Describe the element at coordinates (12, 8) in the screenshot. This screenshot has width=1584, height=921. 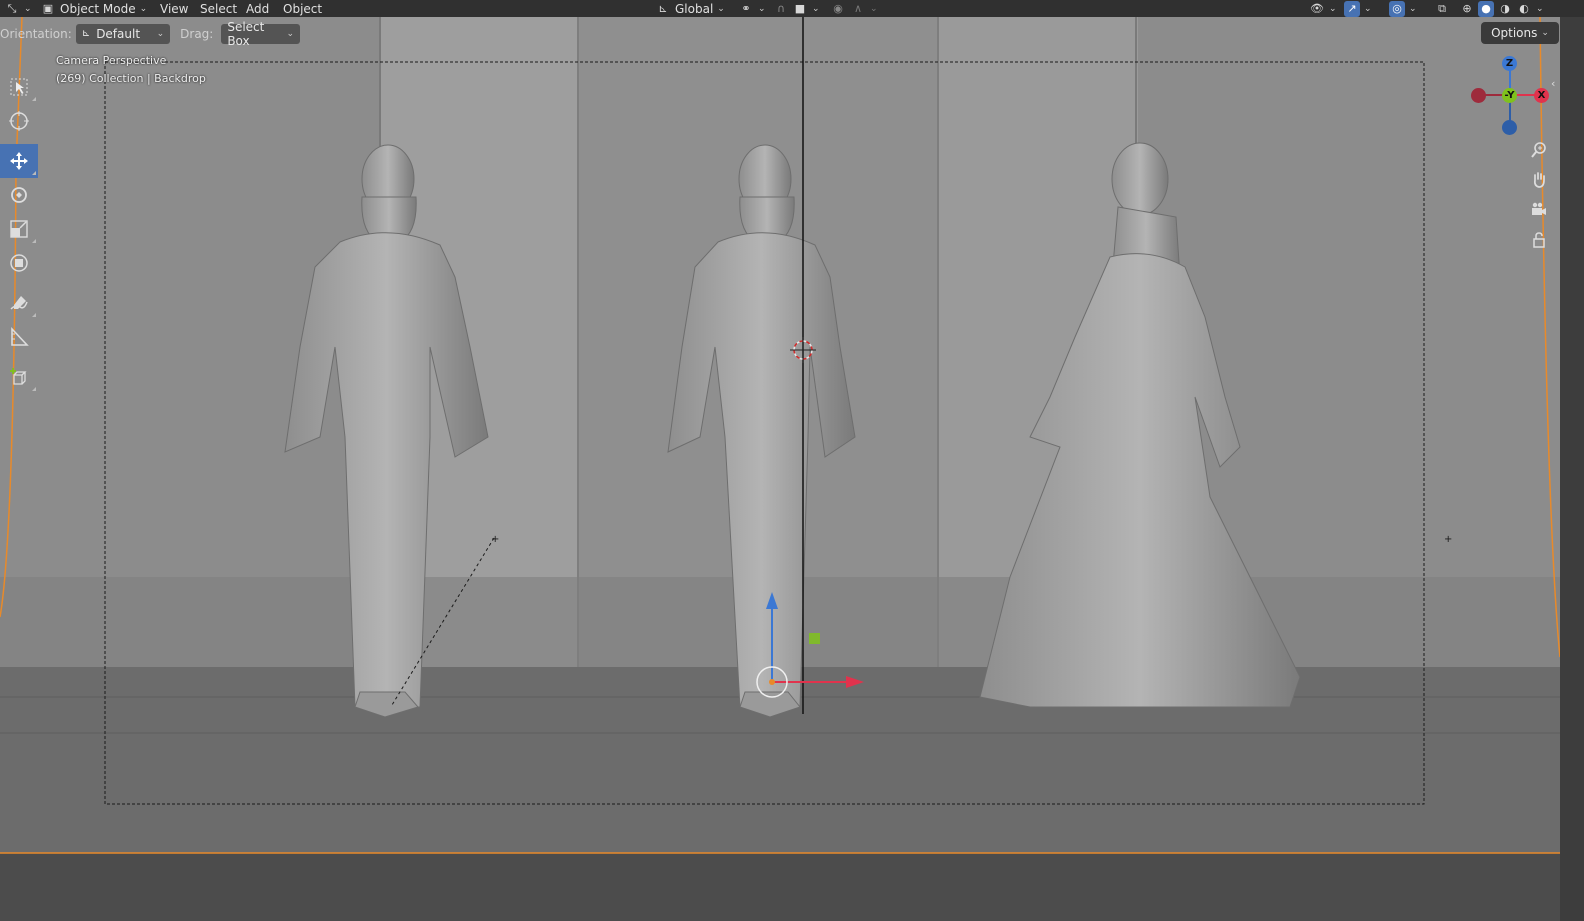
I see `orientation-axes-icon: ⤡` at that location.